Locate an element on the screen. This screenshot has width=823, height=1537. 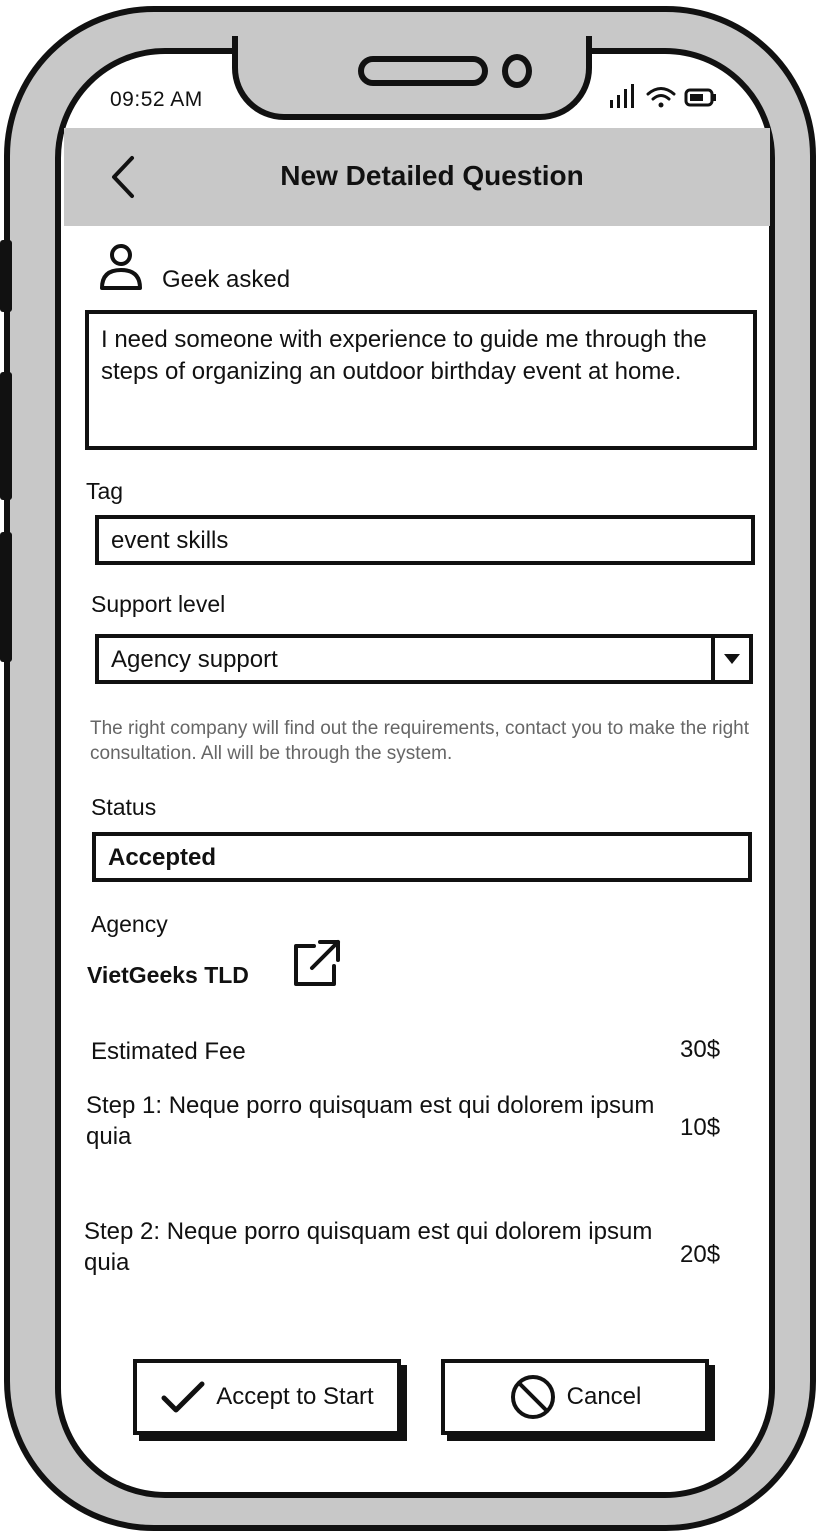
estimated-fee-value: 30$ is located at coordinates (700, 1049).